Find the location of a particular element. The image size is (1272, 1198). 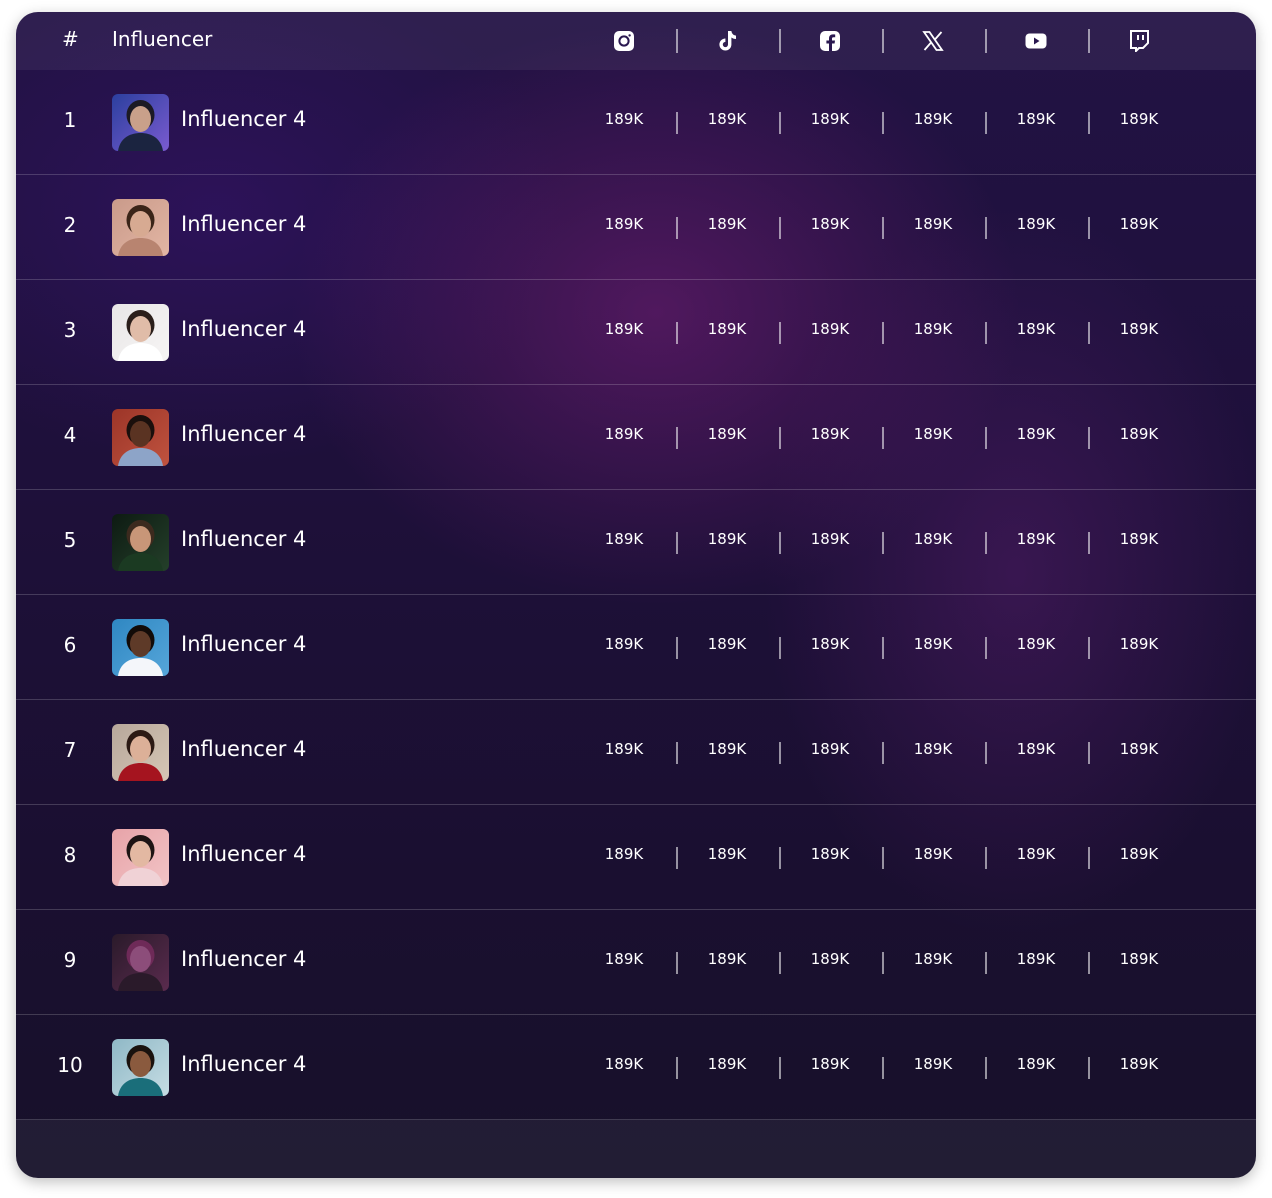

facebook-icon is located at coordinates (830, 41).